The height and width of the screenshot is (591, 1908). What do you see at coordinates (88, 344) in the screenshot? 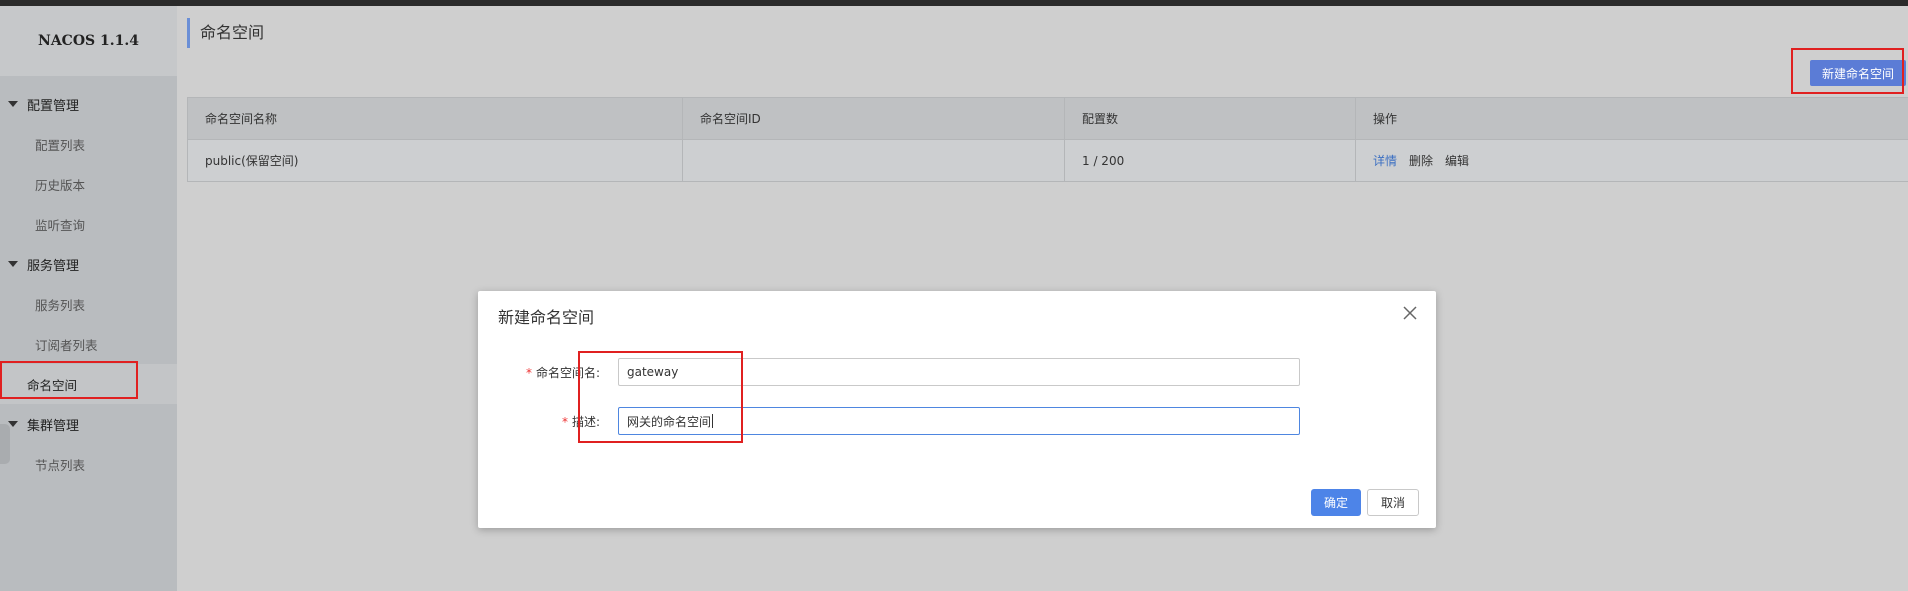
I see `sidebar-item-subscriber-list: 订阅者列表` at bounding box center [88, 344].